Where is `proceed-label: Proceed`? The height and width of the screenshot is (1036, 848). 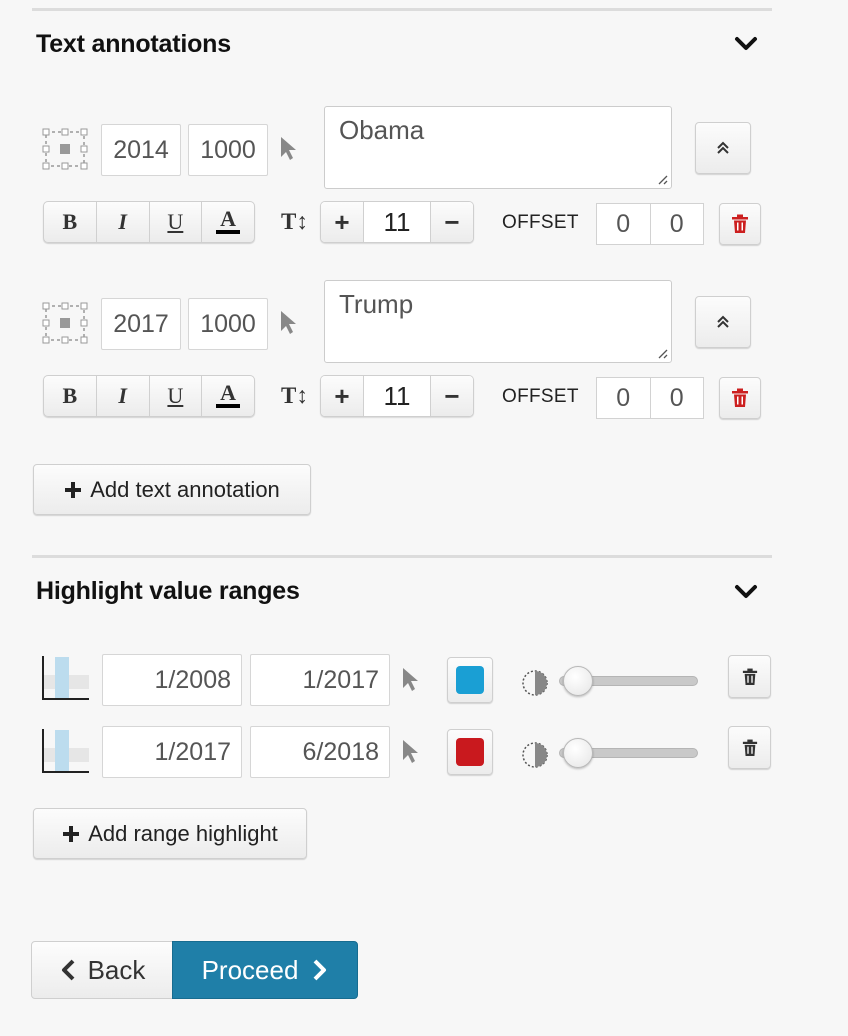 proceed-label: Proceed is located at coordinates (250, 969).